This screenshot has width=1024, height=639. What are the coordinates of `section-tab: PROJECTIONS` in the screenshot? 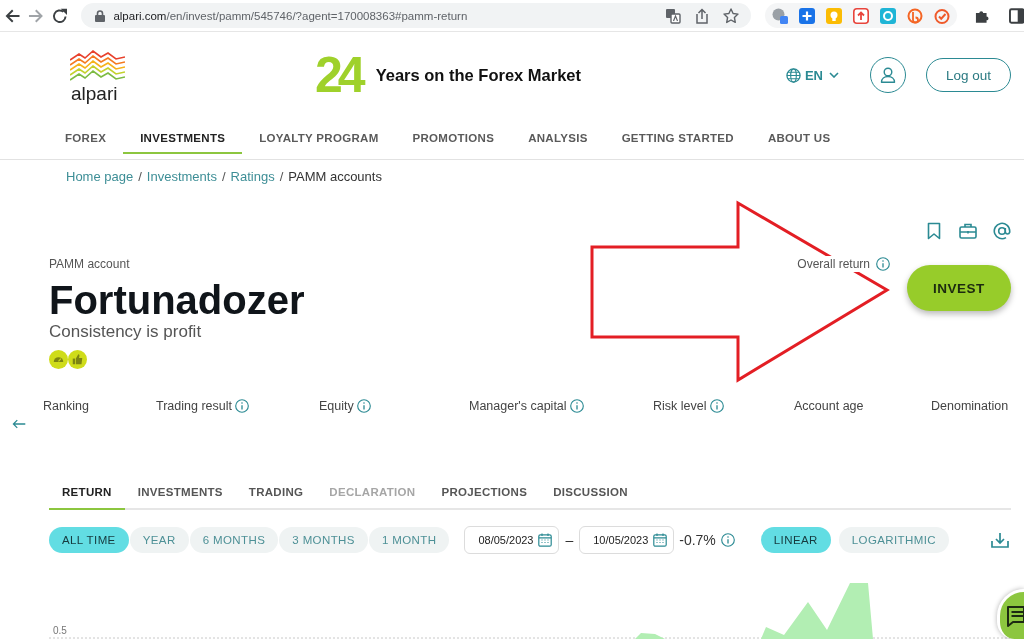 It's located at (484, 494).